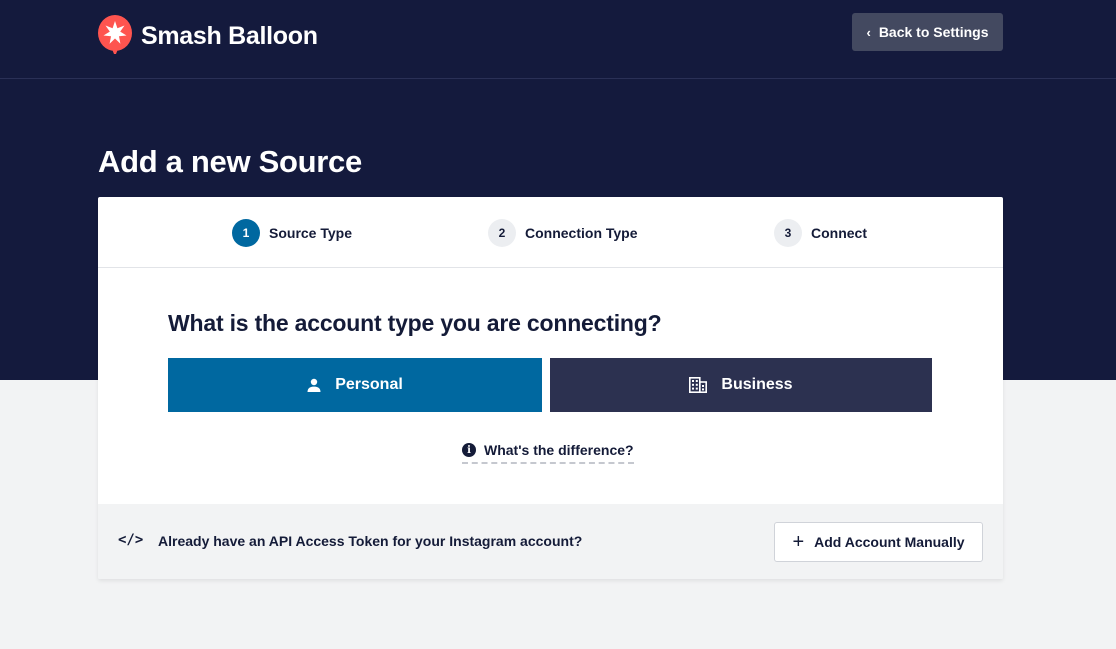 This screenshot has width=1116, height=649. I want to click on page-title: Add a new Source, so click(230, 161).